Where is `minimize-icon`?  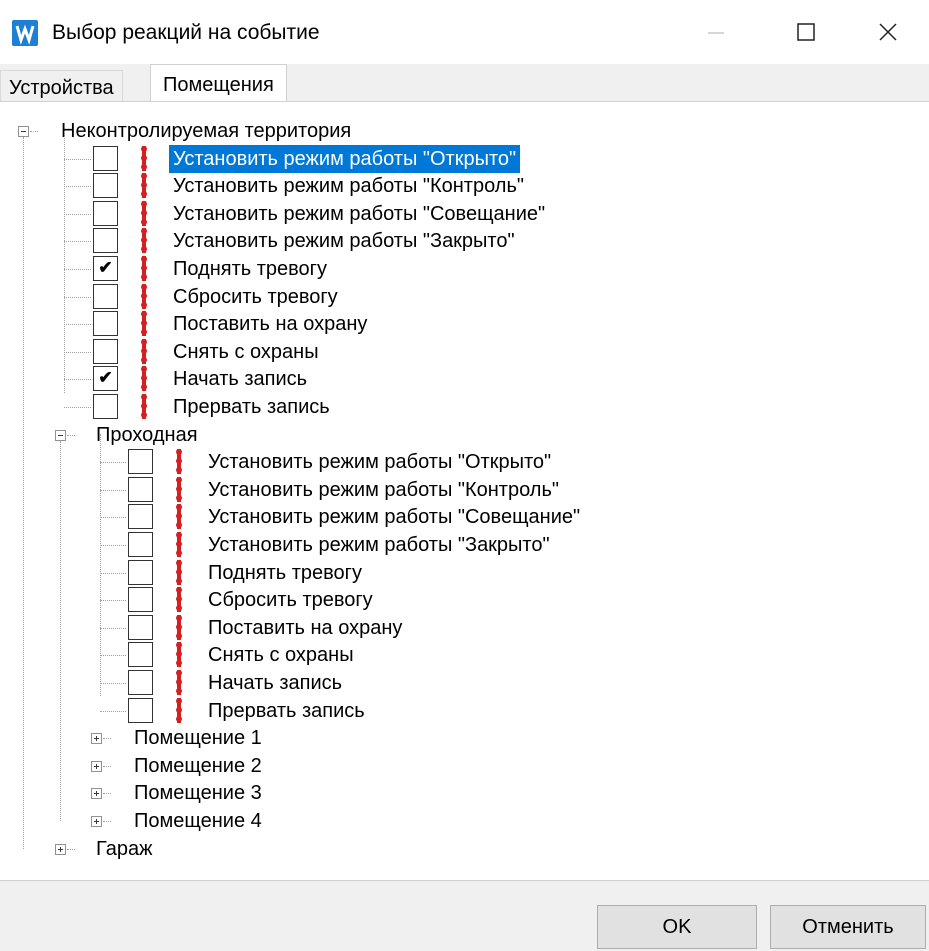 minimize-icon is located at coordinates (716, 33).